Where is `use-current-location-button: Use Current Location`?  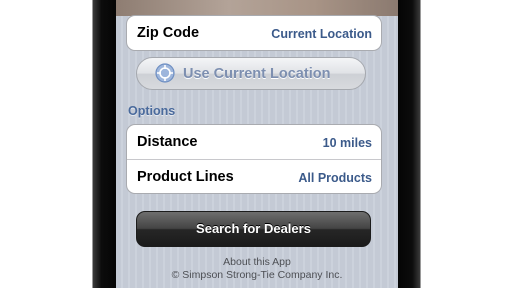
use-current-location-button: Use Current Location is located at coordinates (251, 73).